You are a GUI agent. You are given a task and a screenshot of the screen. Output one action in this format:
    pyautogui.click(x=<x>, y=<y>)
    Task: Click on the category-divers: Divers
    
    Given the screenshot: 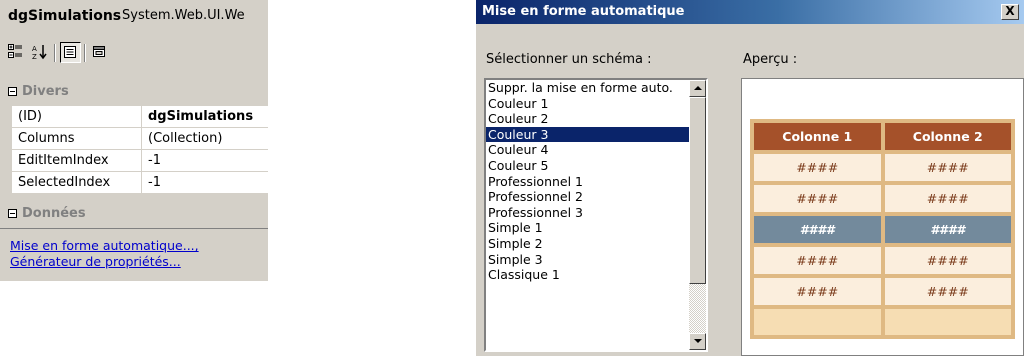 What is the action you would take?
    pyautogui.click(x=134, y=93)
    